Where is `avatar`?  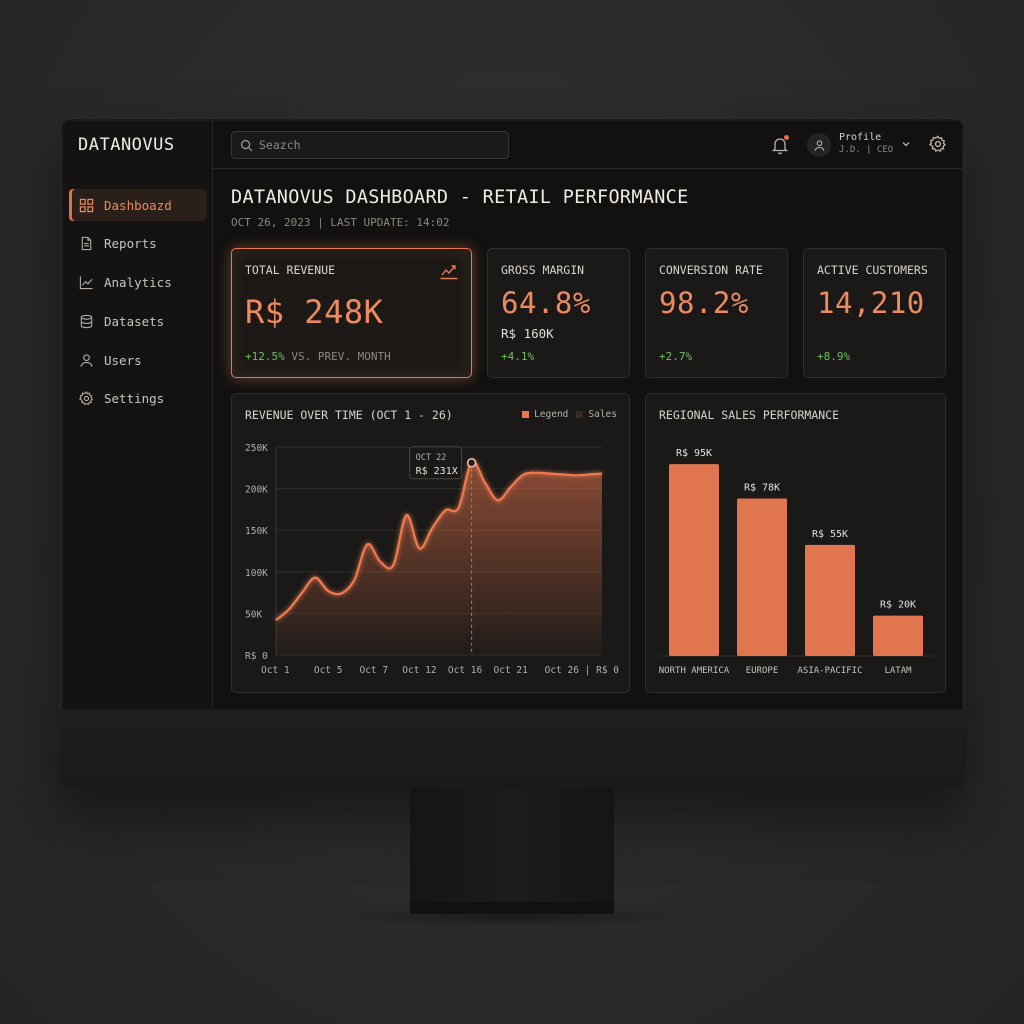 avatar is located at coordinates (819, 145).